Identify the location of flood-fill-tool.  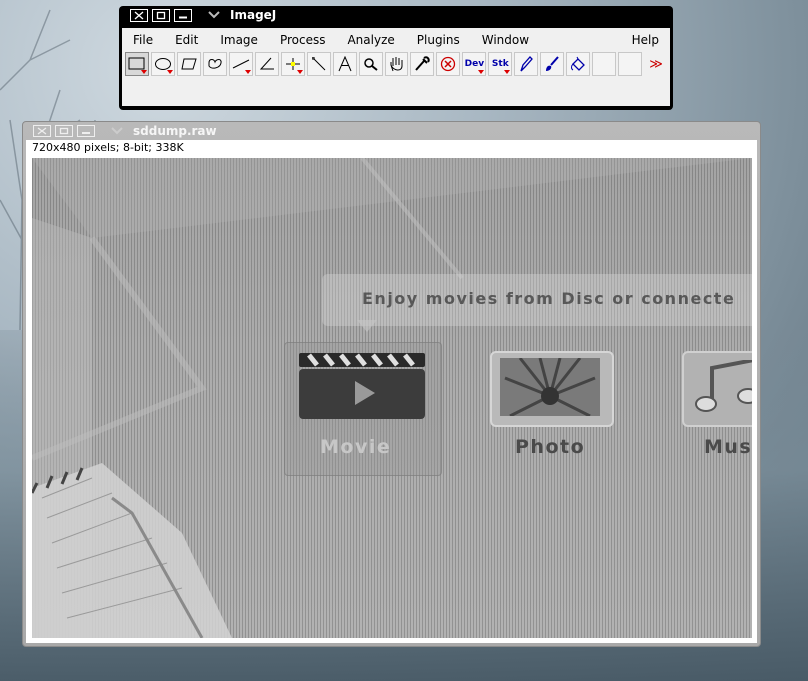
(578, 64).